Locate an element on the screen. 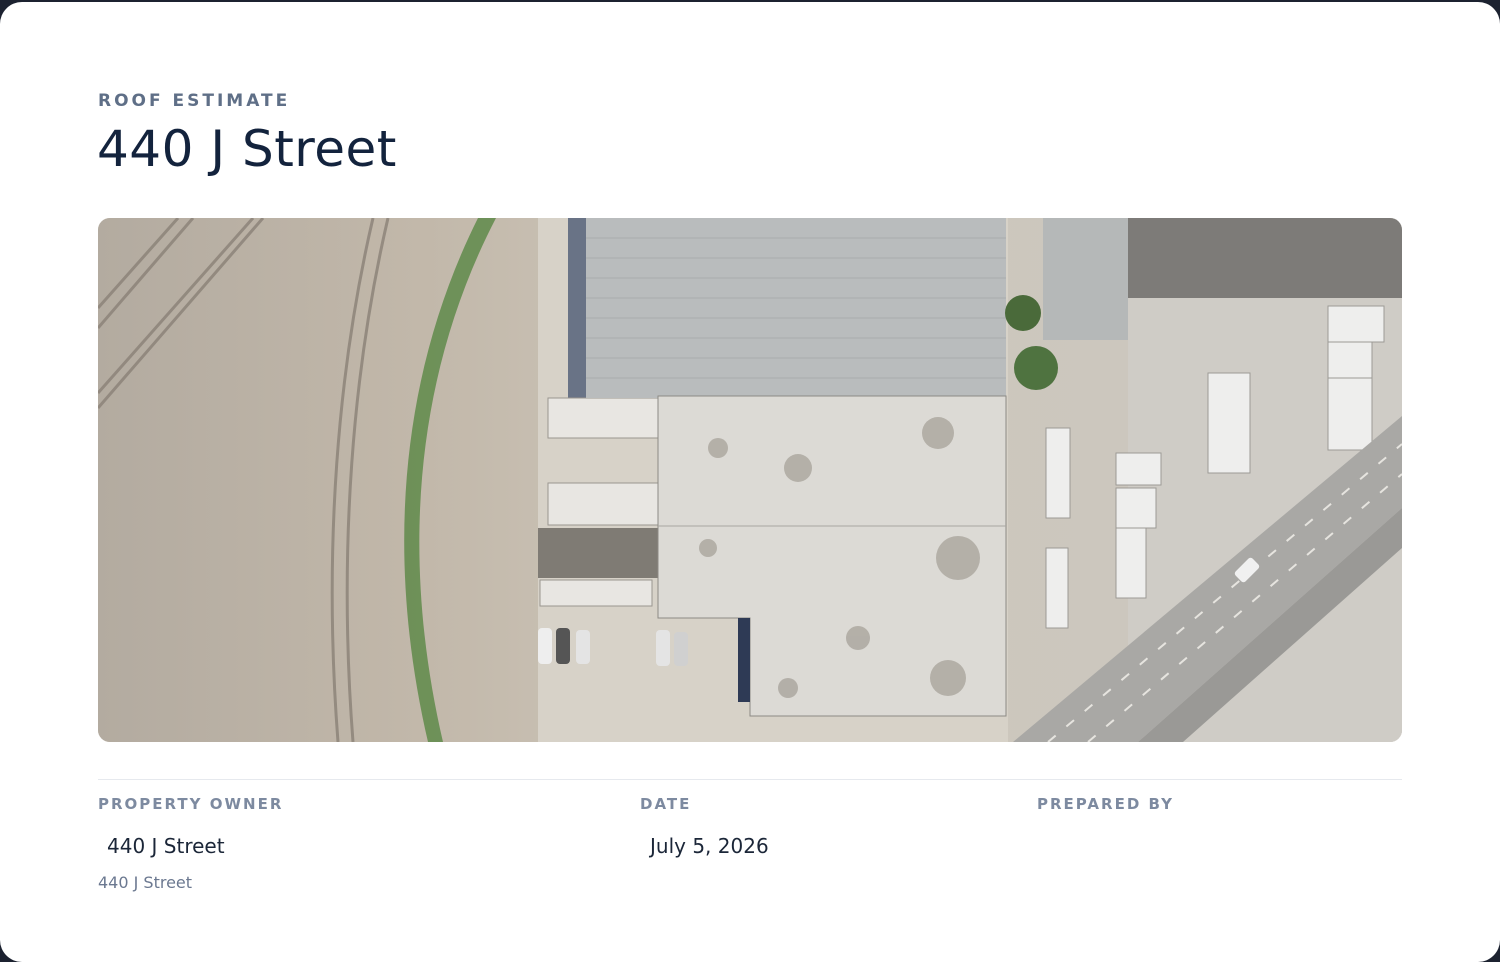  section-divider is located at coordinates (750, 779).